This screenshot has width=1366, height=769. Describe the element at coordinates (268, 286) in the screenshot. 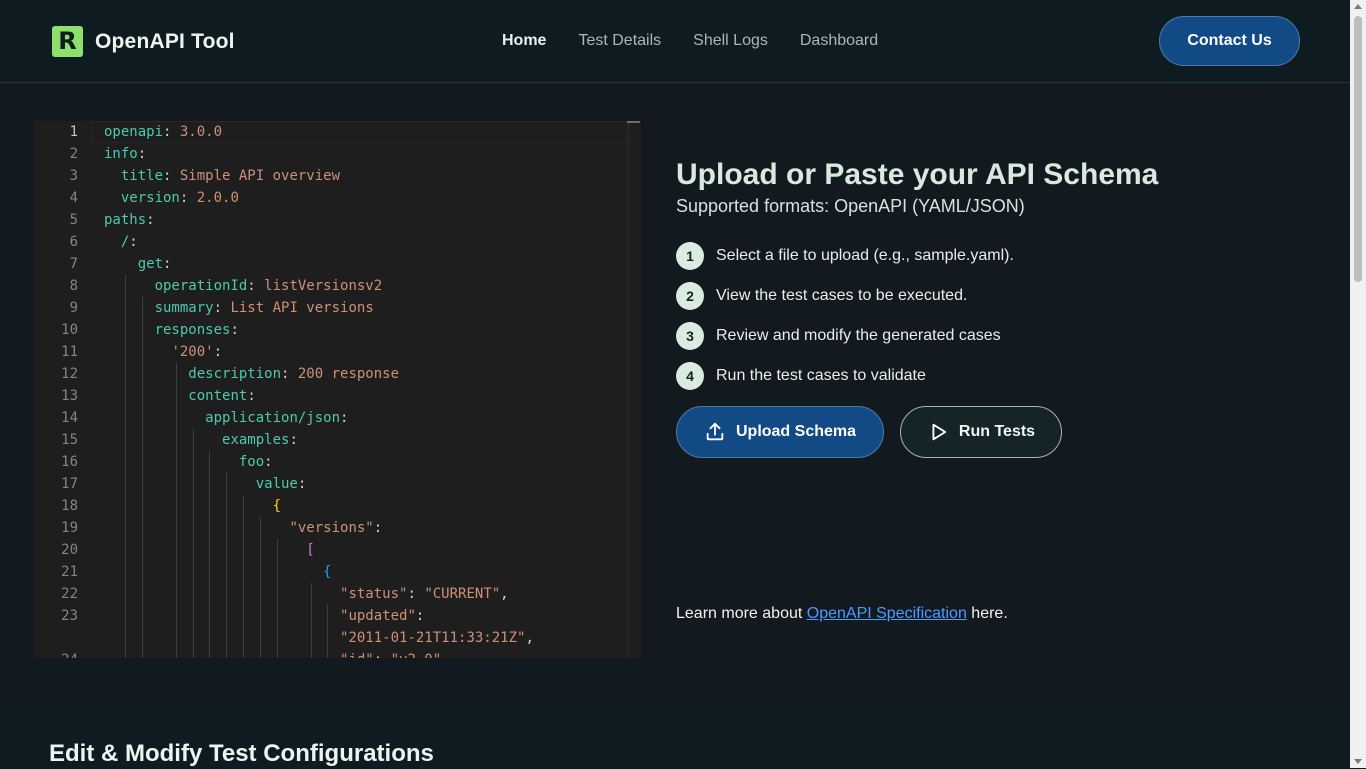

I see `code-text: operationId: listVersionsv2` at that location.